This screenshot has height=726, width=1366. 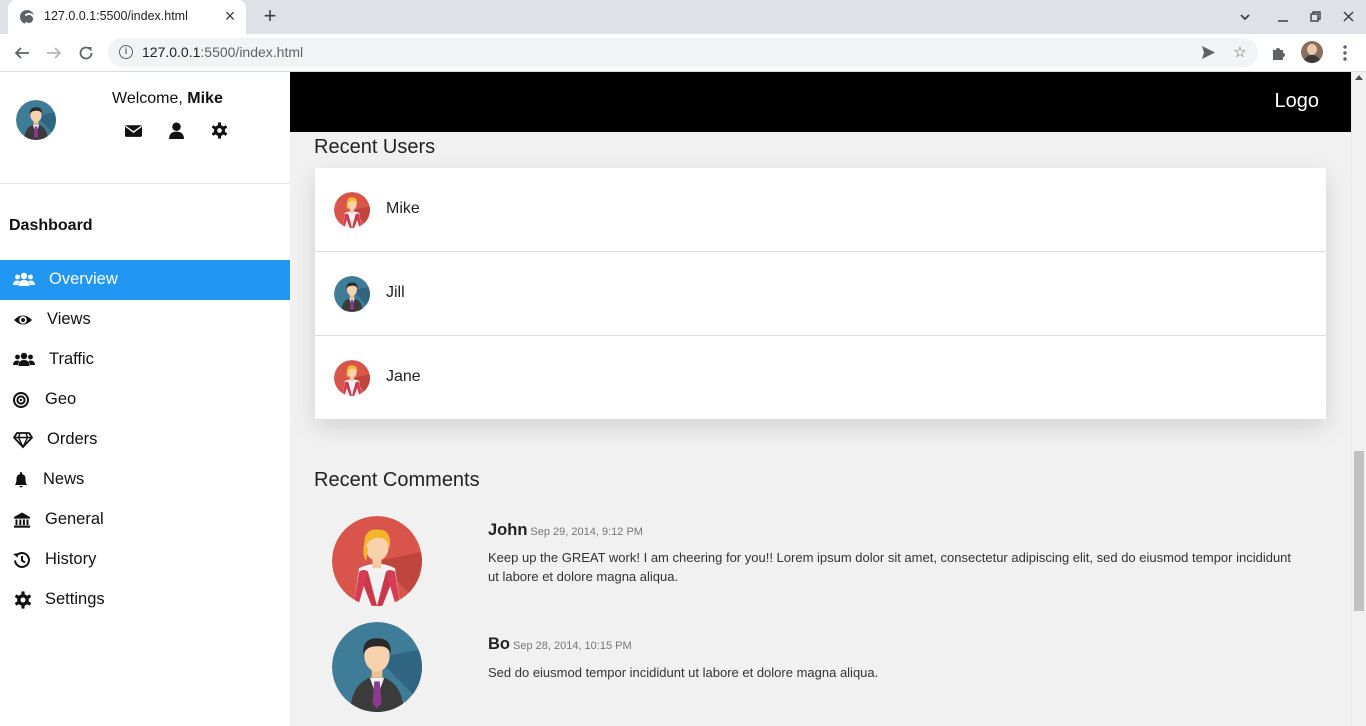 I want to click on envelope-icon, so click(x=134, y=131).